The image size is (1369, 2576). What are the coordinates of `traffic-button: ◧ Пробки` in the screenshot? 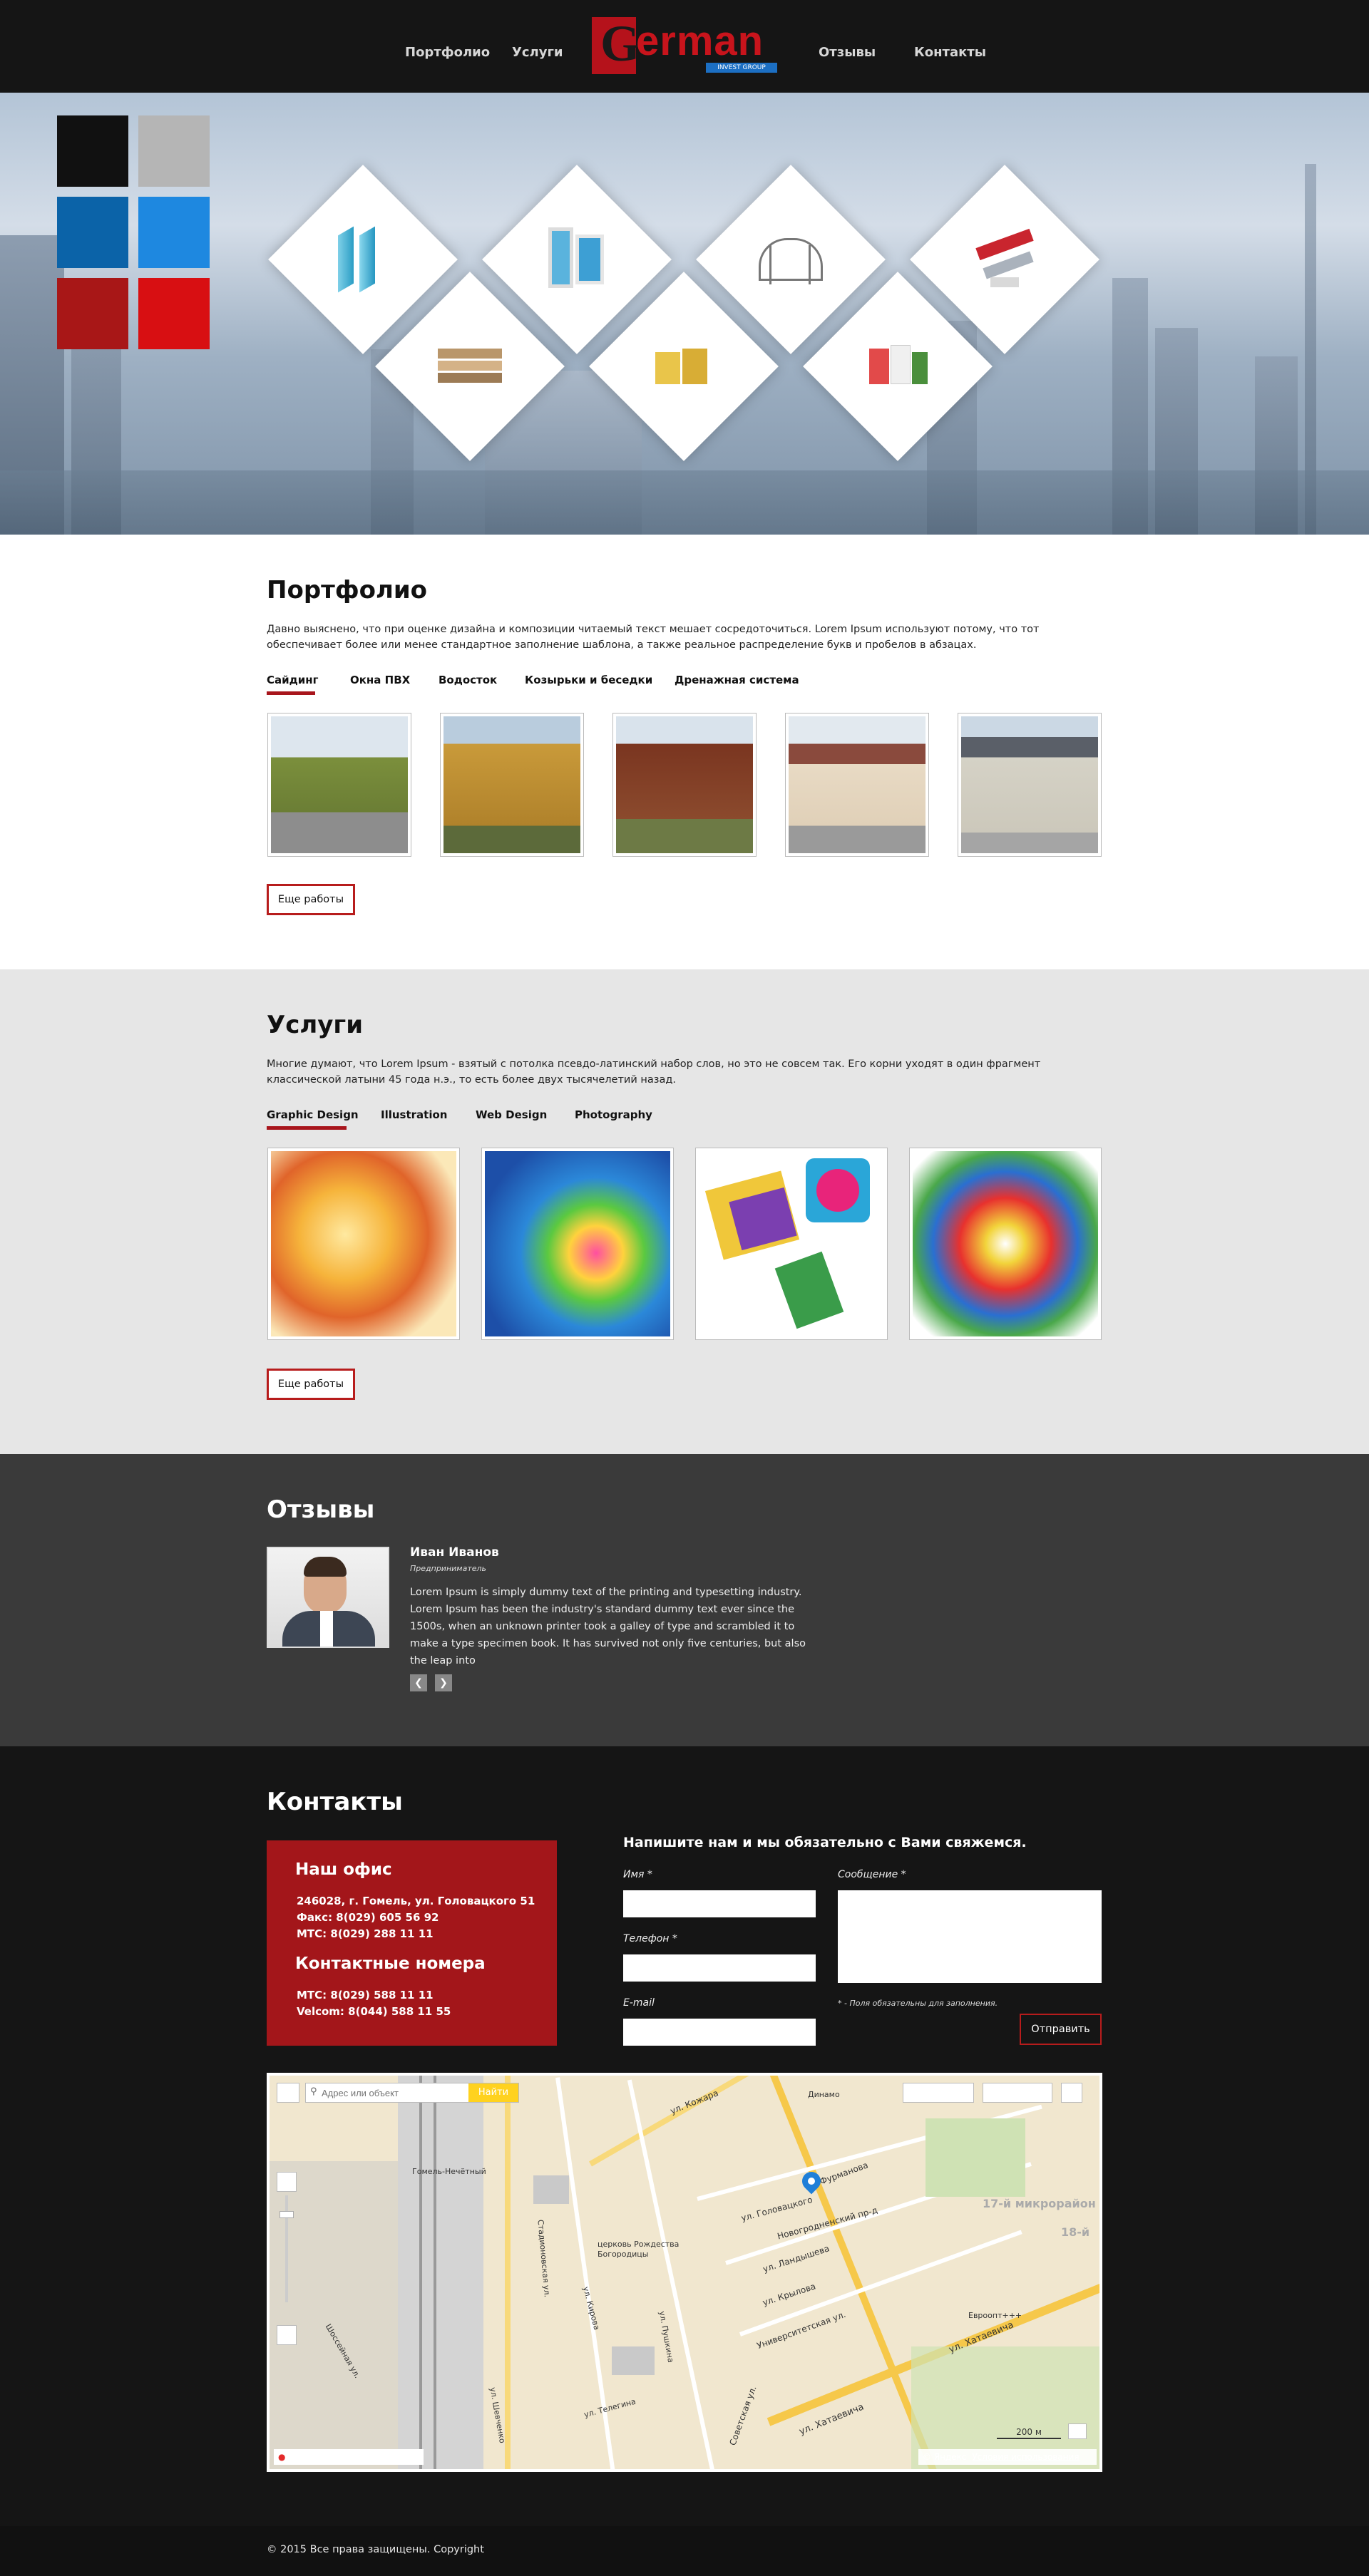 It's located at (938, 2093).